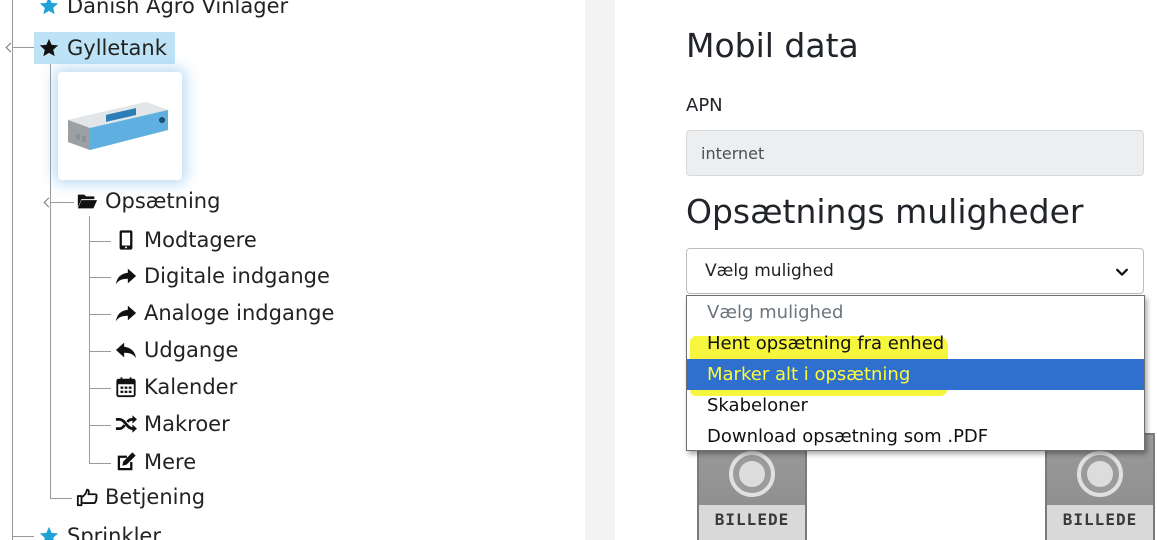  What do you see at coordinates (126, 387) in the screenshot?
I see `calendar-icon` at bounding box center [126, 387].